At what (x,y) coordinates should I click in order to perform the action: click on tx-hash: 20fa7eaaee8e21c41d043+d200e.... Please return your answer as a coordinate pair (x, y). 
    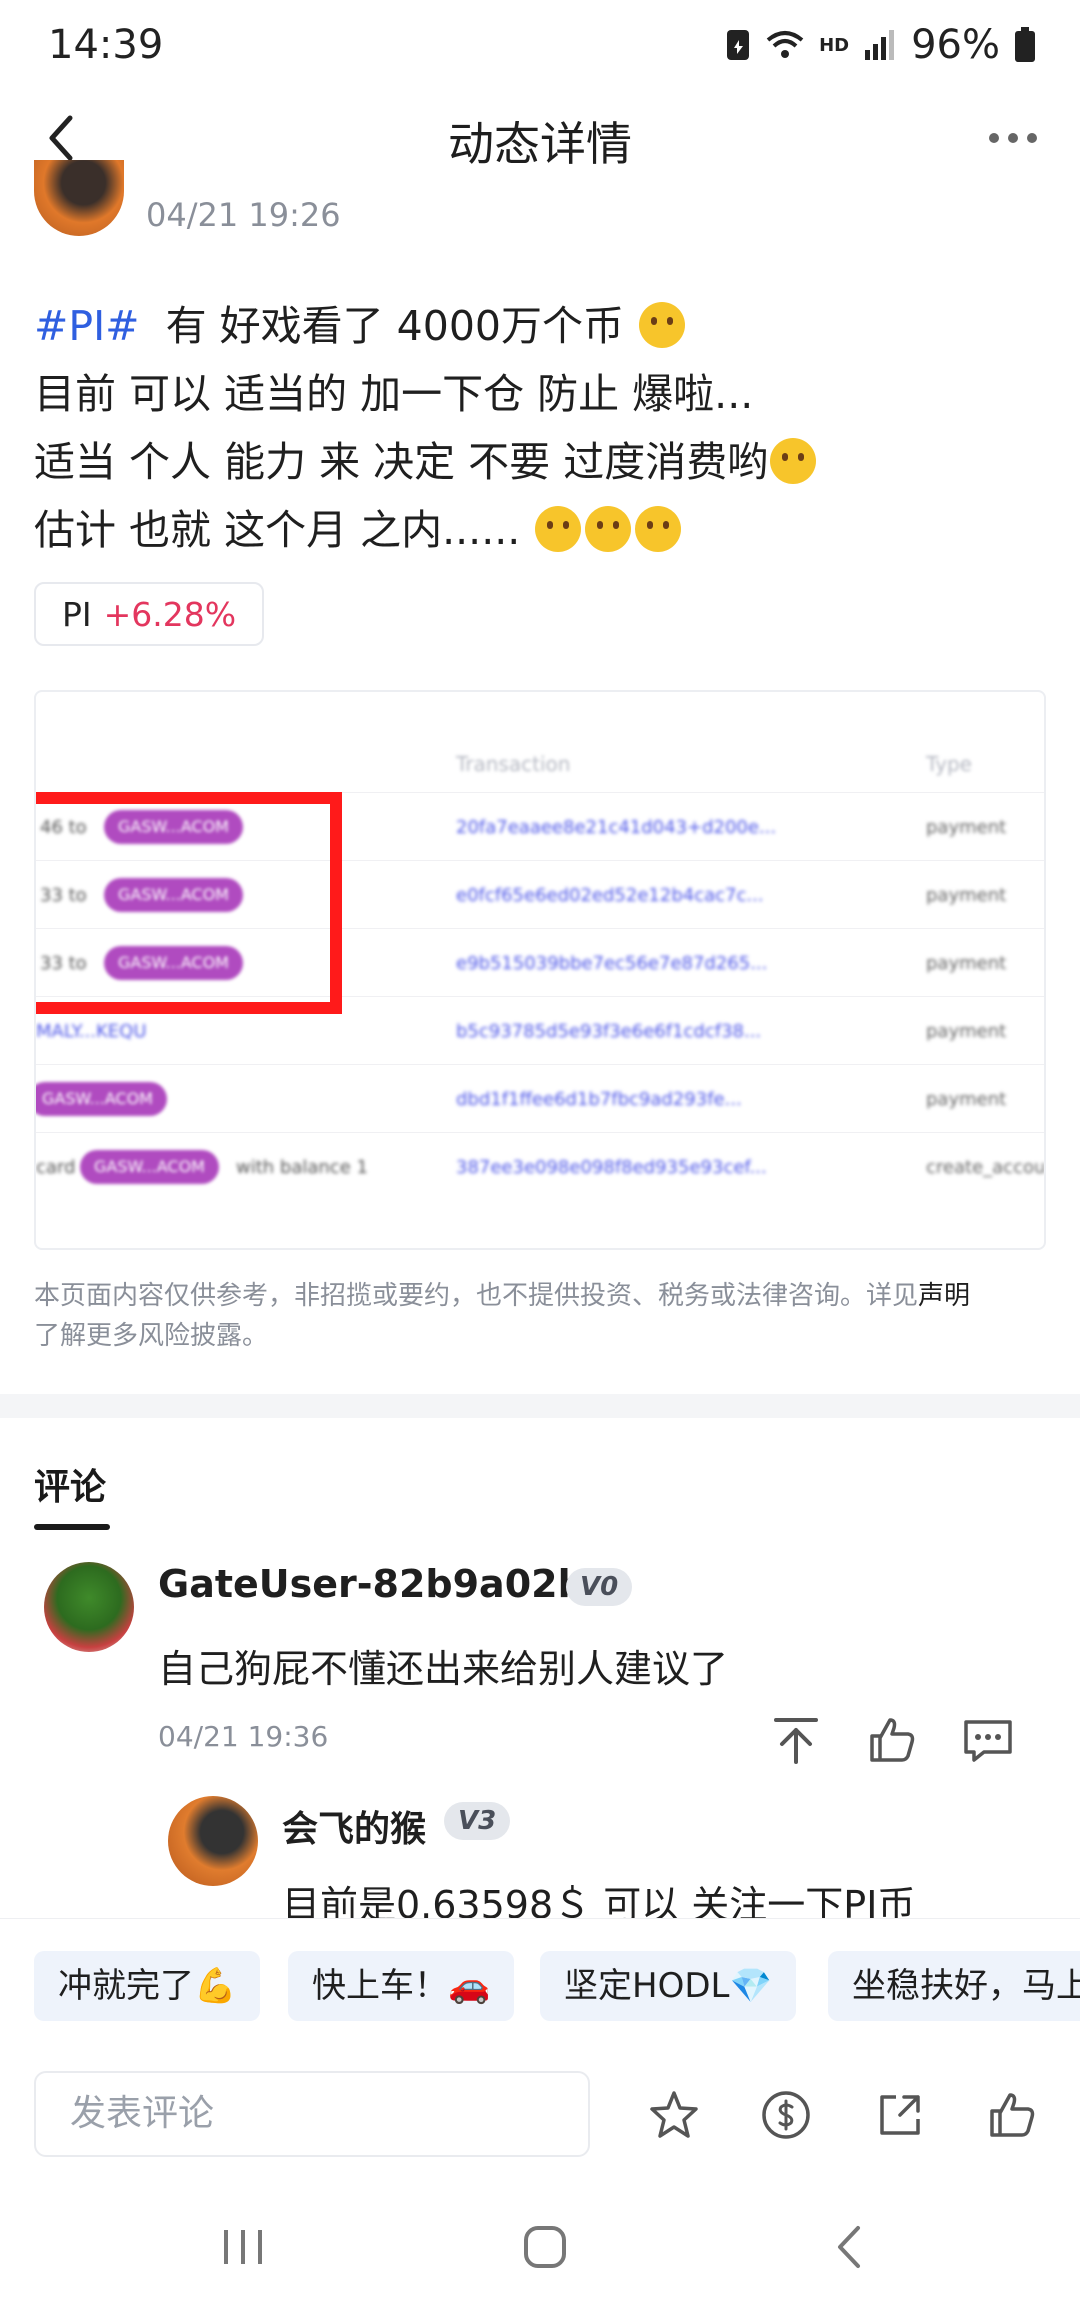
    Looking at the image, I should click on (616, 827).